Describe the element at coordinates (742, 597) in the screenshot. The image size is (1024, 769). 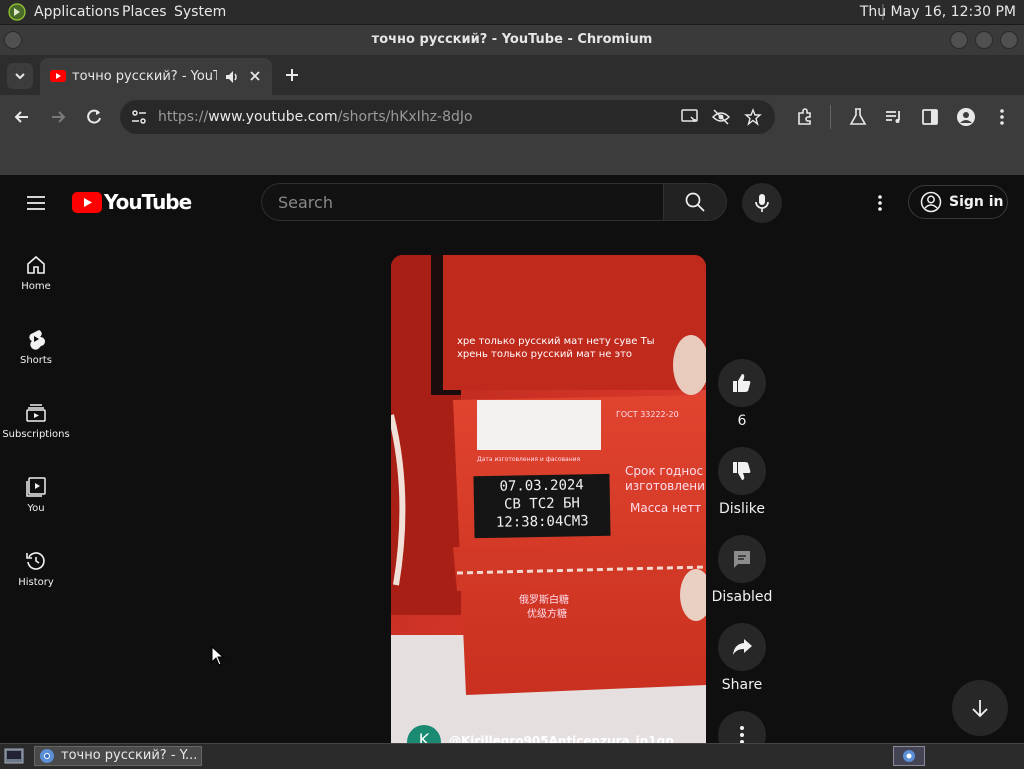
I see `comments-label: Disabled` at that location.